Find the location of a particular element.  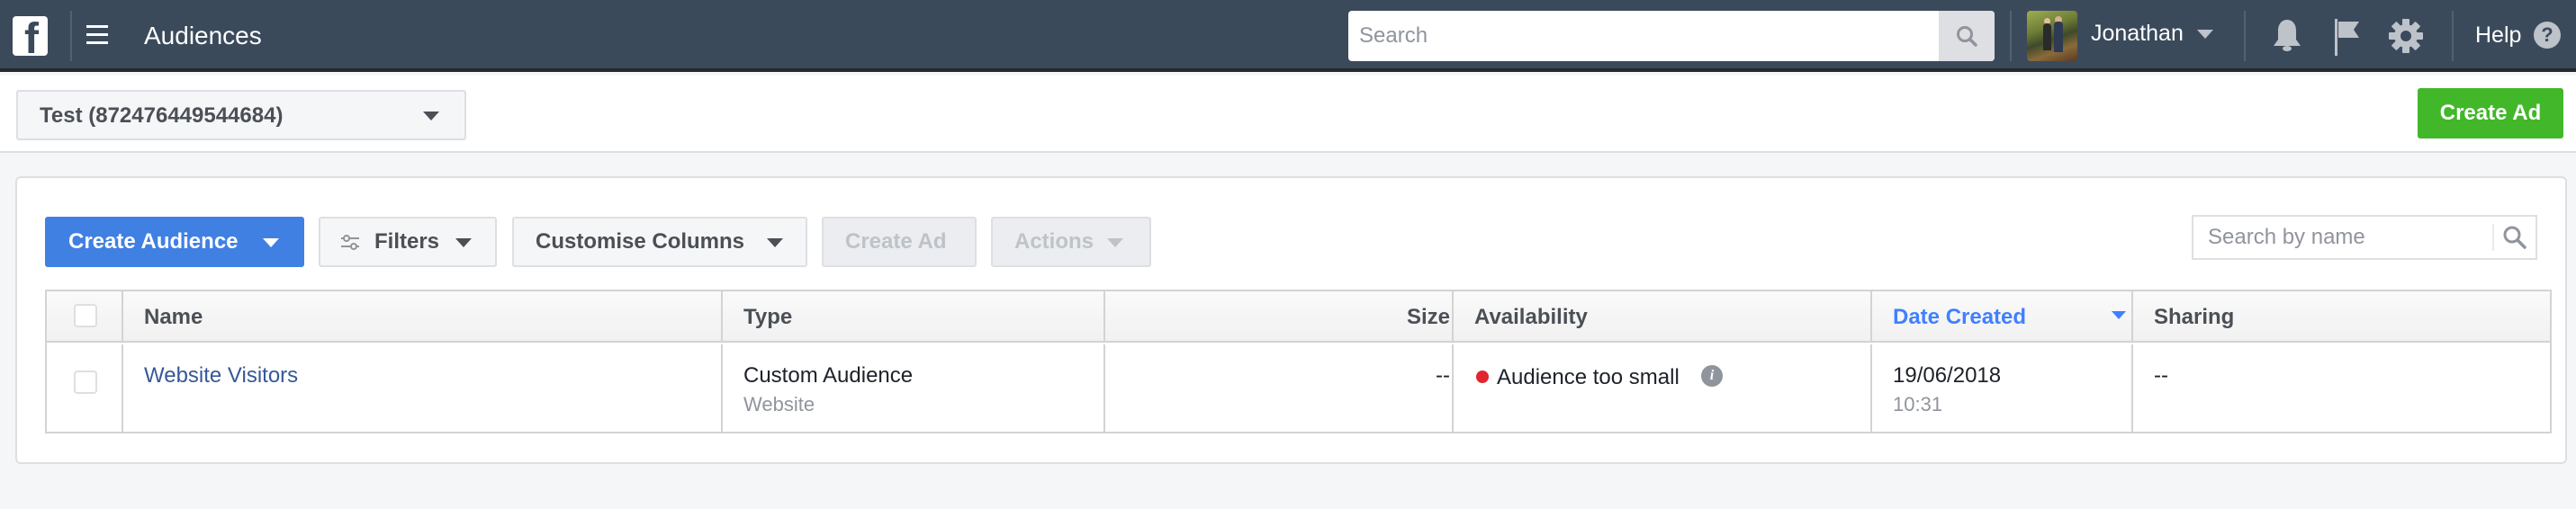

customise-columns-label: Customise Columns is located at coordinates (640, 241).